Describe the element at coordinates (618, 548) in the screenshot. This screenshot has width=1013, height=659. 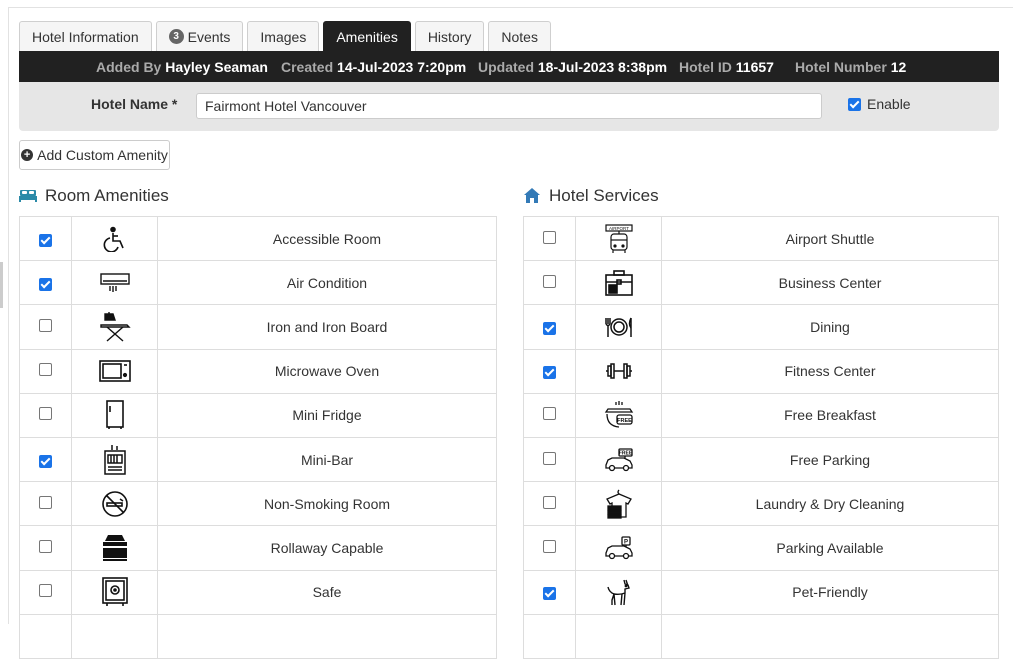
I see `parking-icon: P` at that location.